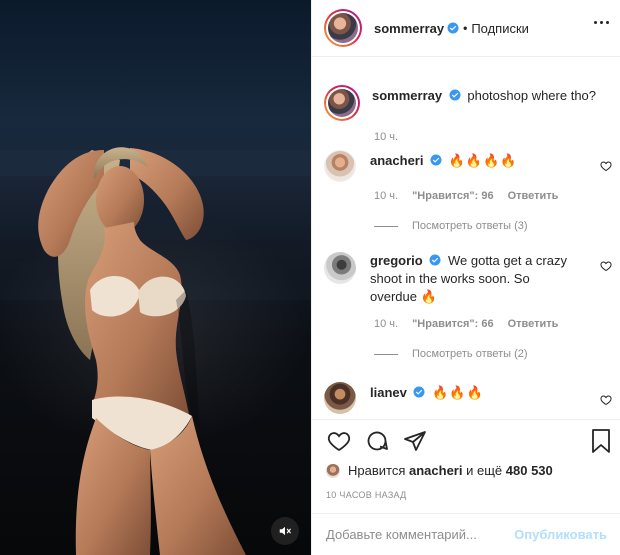 The image size is (620, 555). I want to click on mute-button, so click(285, 531).